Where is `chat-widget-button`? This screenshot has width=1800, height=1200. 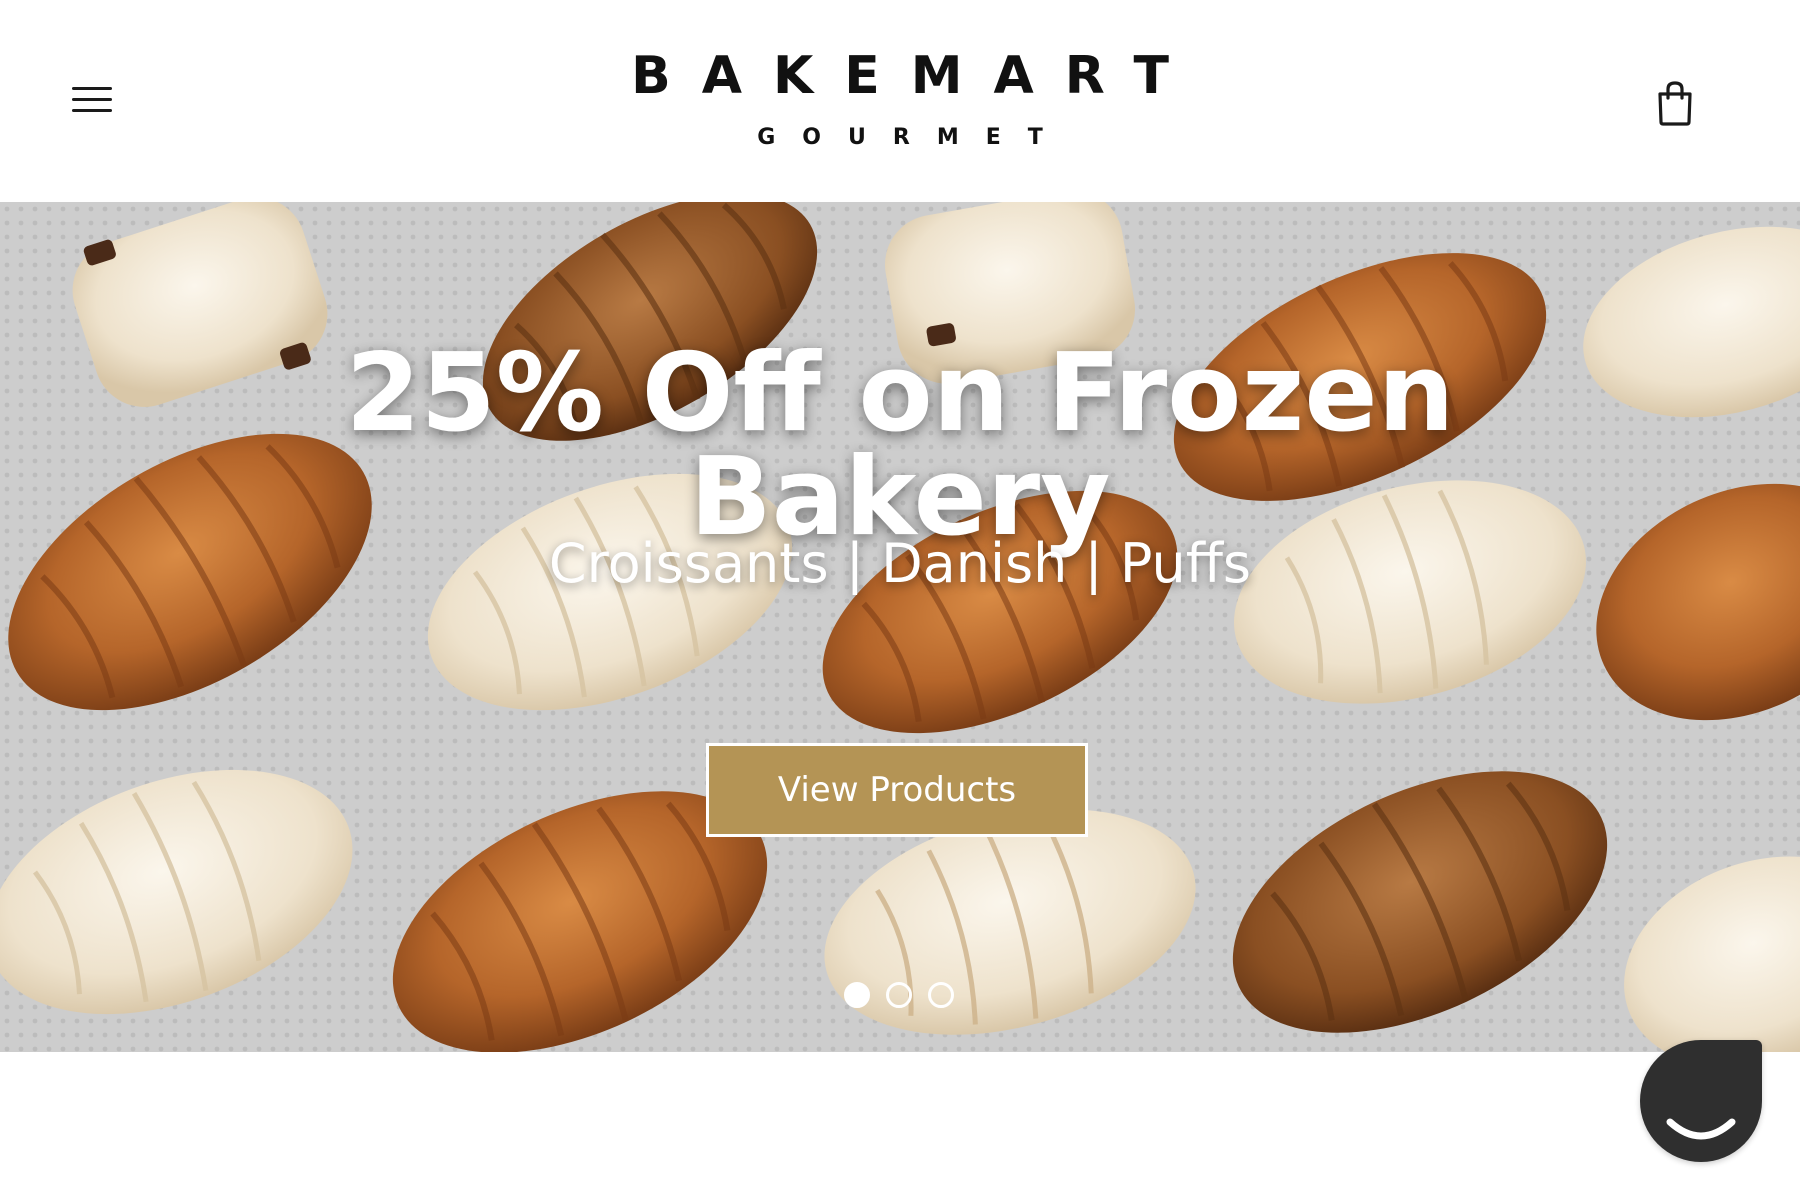 chat-widget-button is located at coordinates (1701, 1101).